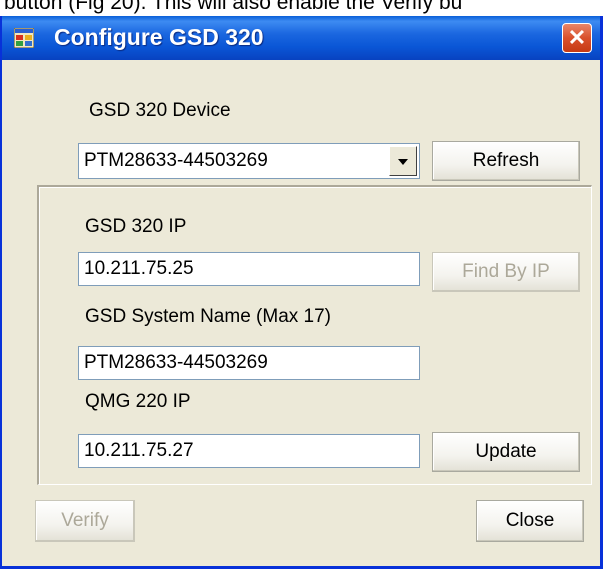  I want to click on qmg-ip-field: 10.211.75.27, so click(249, 451).